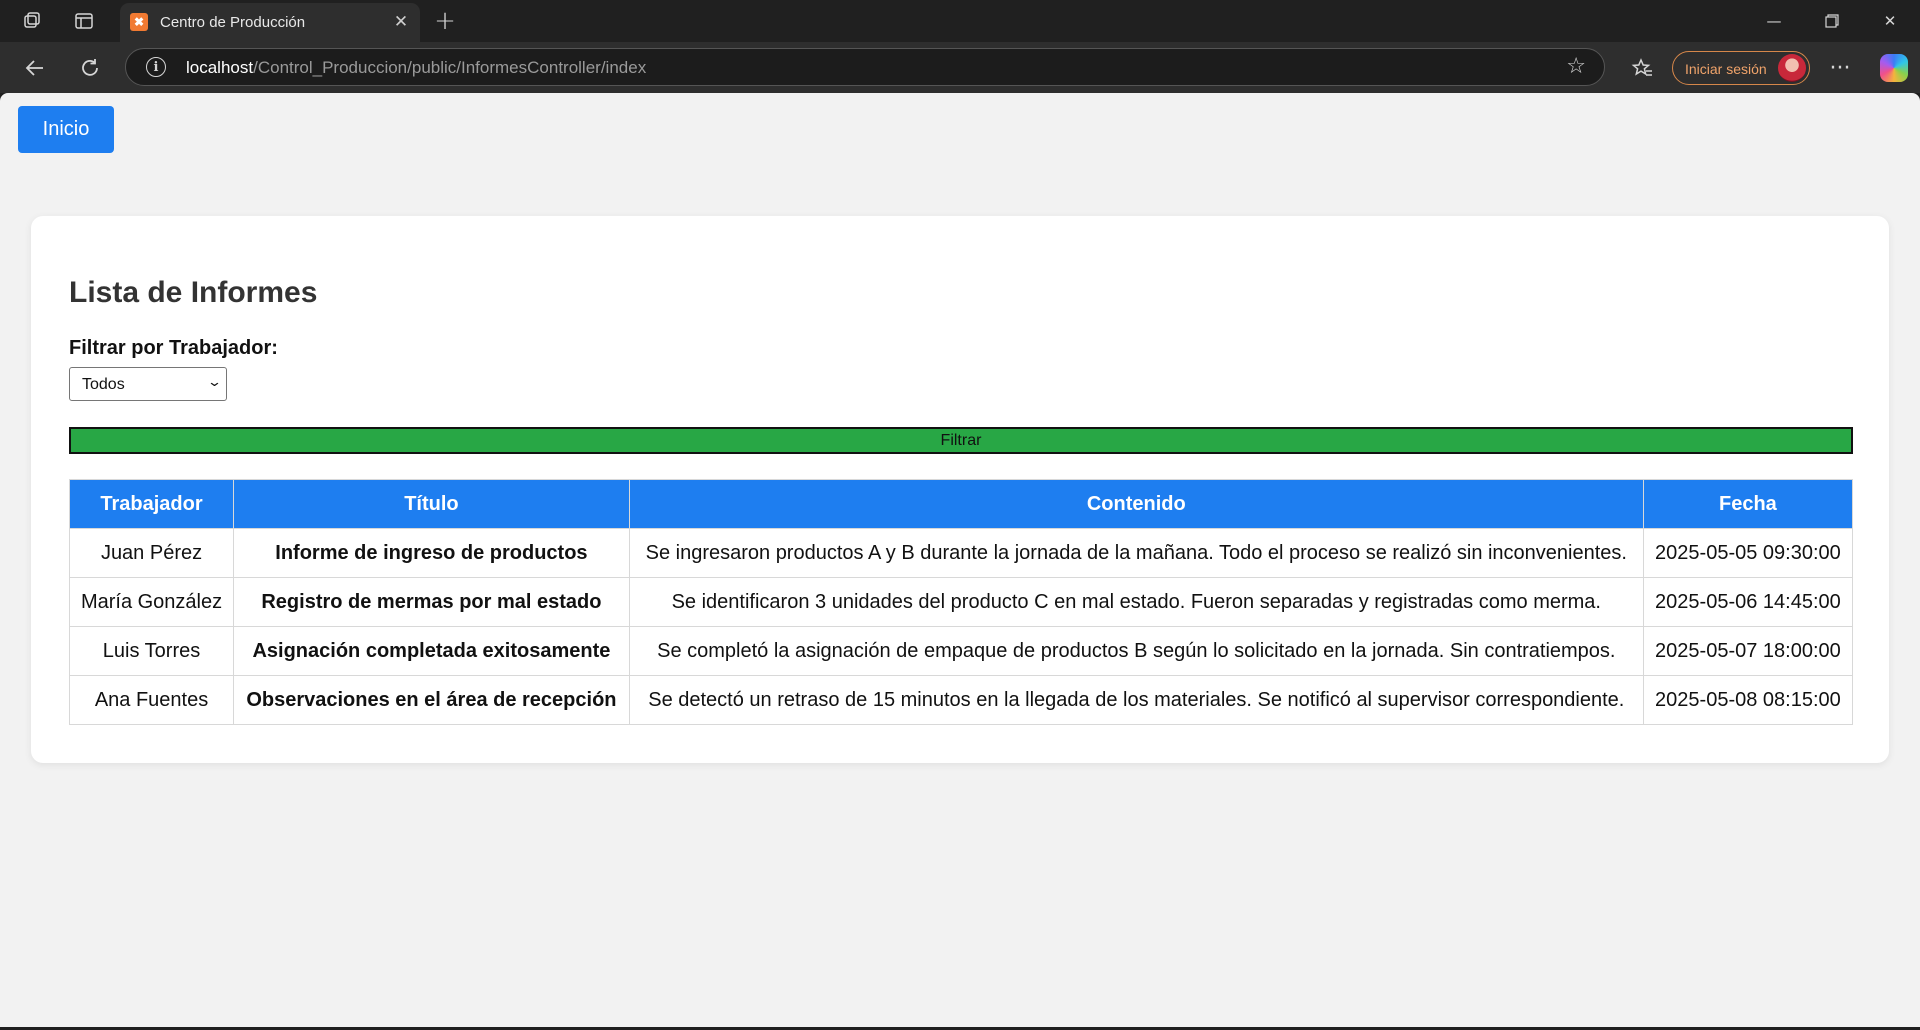 This screenshot has height=1030, width=1920. Describe the element at coordinates (1832, 21) in the screenshot. I see `restore-icon` at that location.